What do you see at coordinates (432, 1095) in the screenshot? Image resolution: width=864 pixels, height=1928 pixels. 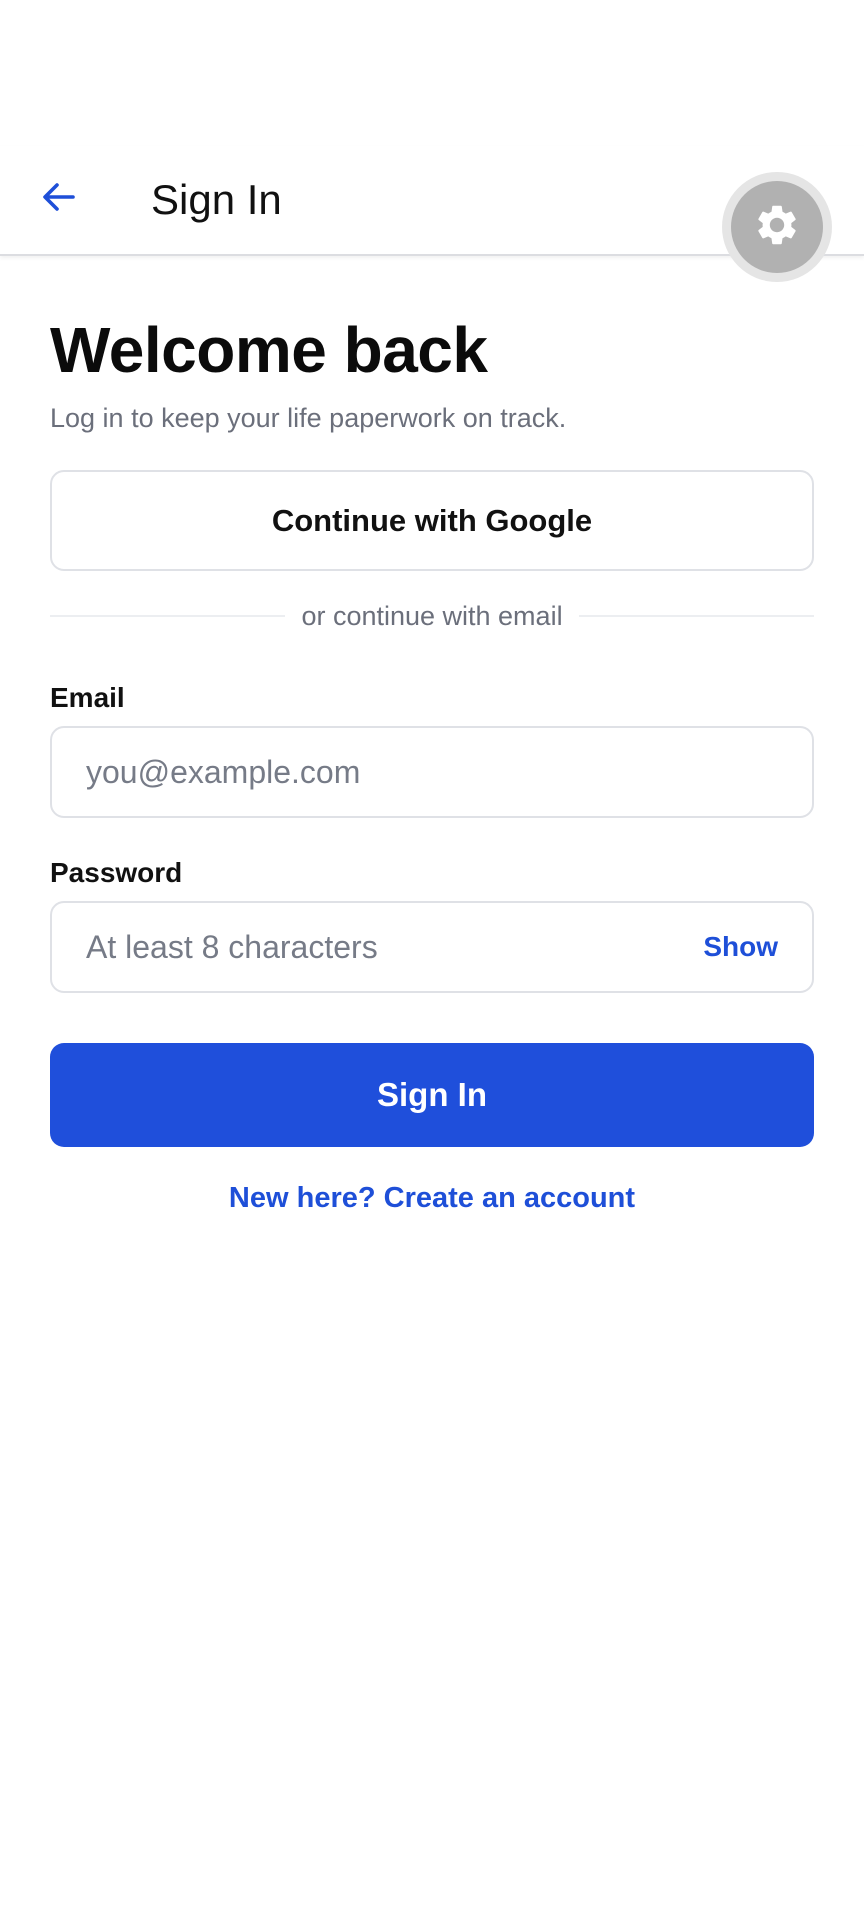 I see `sign-in-button: Sign In` at bounding box center [432, 1095].